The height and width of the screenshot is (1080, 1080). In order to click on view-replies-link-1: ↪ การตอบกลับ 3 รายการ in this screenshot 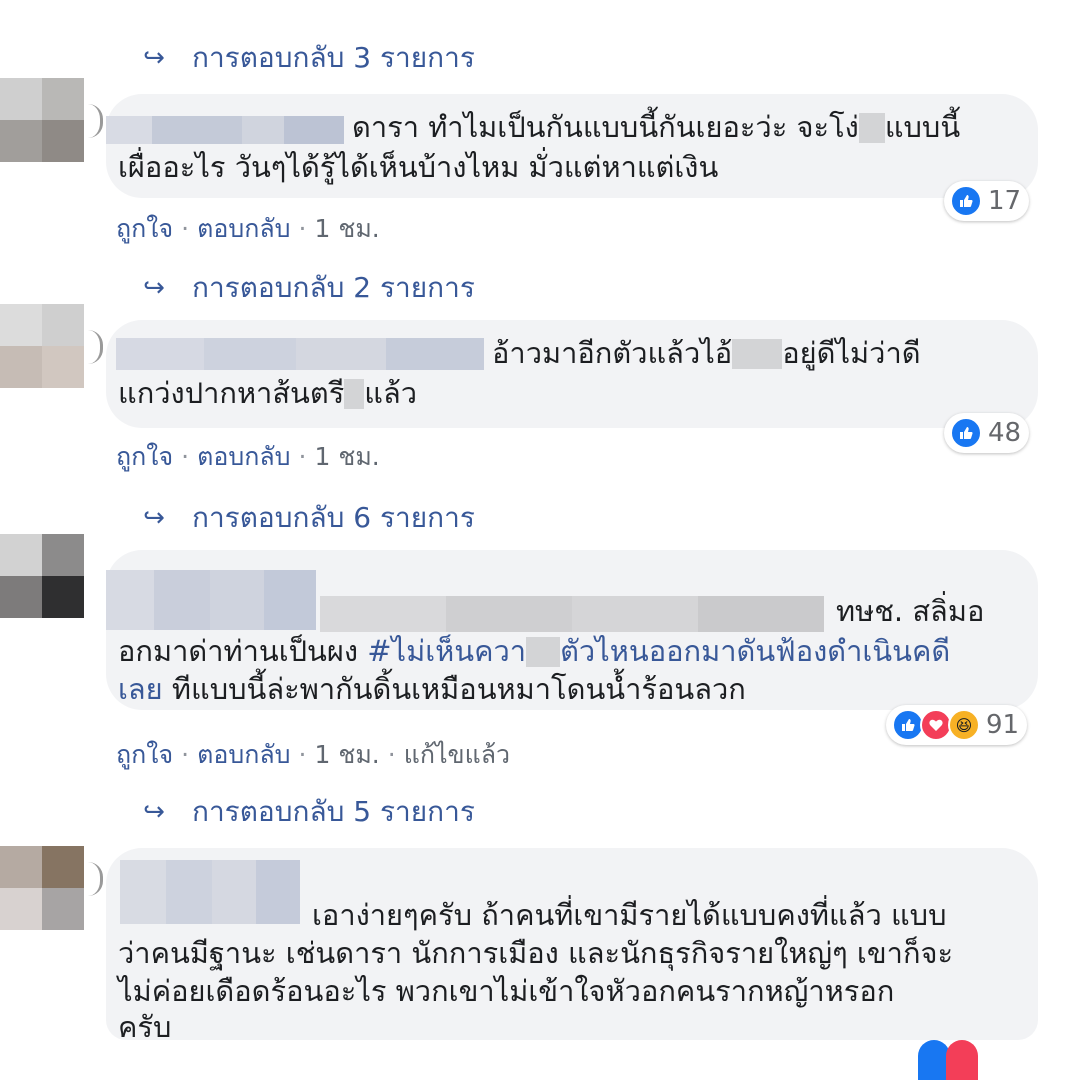, I will do `click(307, 58)`.